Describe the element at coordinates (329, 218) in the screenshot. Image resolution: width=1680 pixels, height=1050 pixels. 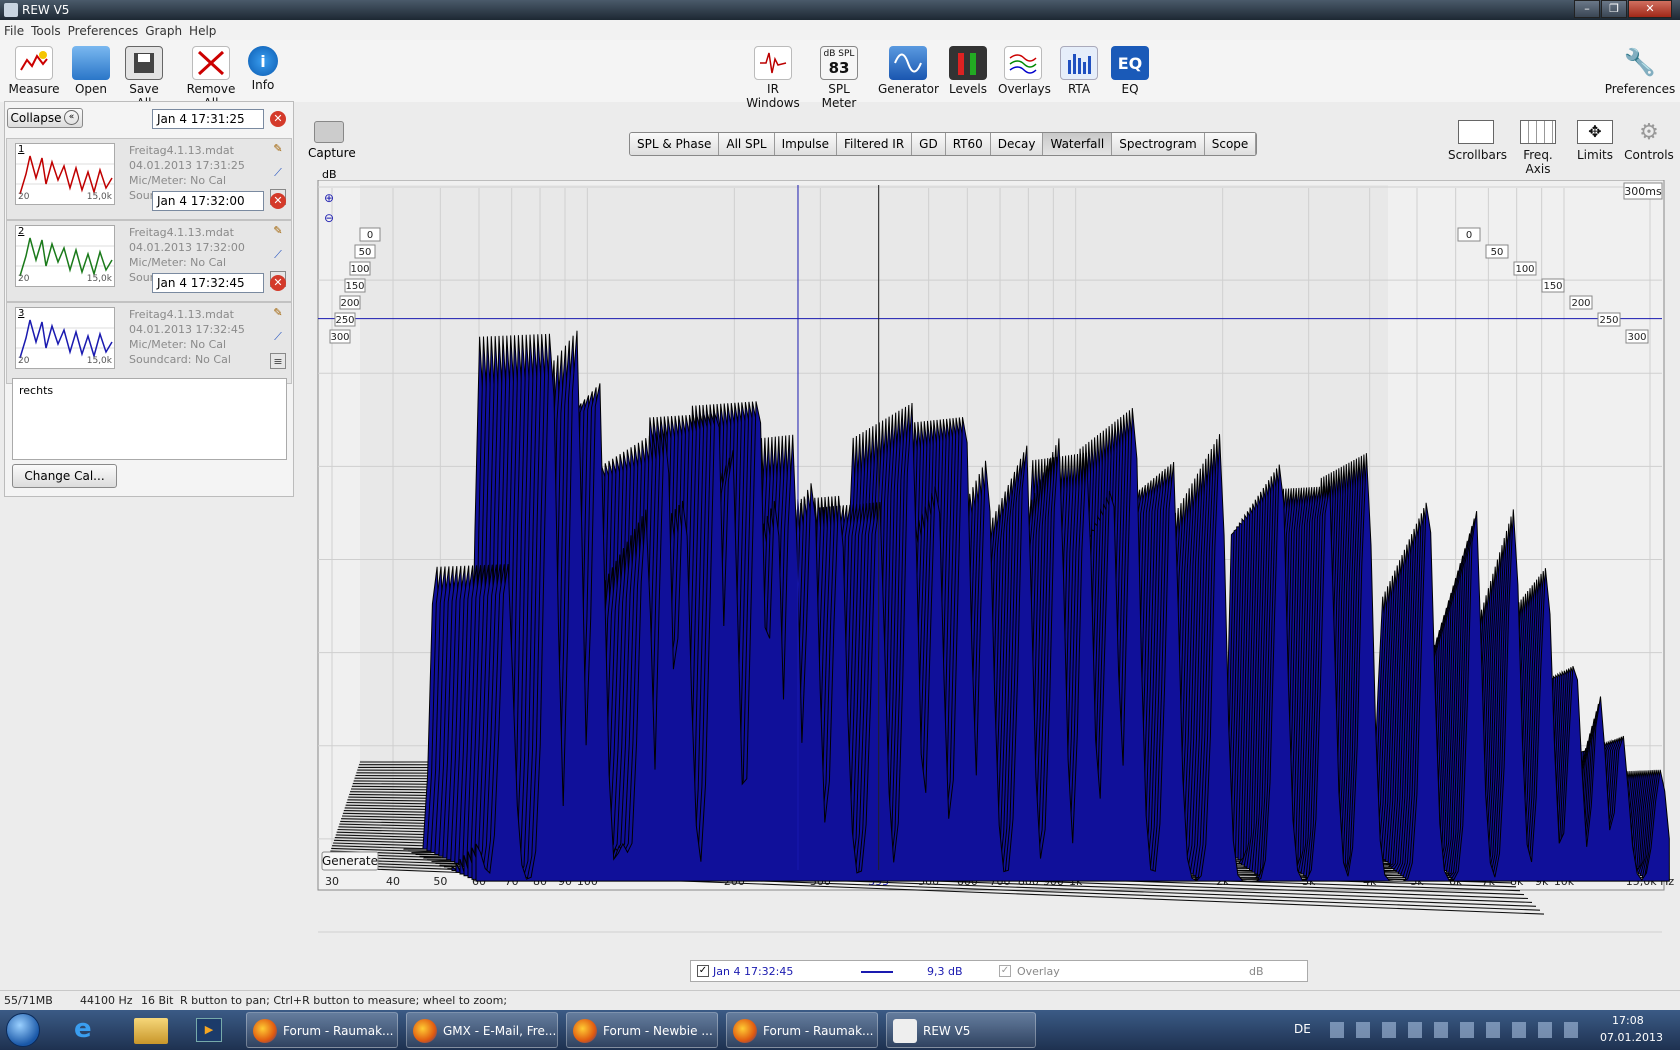
I see `zoom-out-icon: ⊖` at that location.